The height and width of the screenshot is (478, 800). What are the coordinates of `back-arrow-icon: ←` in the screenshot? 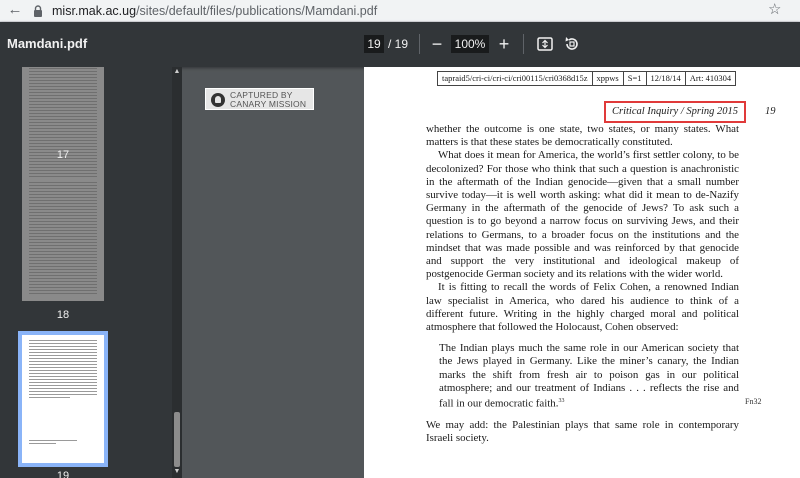 It's located at (15, 10).